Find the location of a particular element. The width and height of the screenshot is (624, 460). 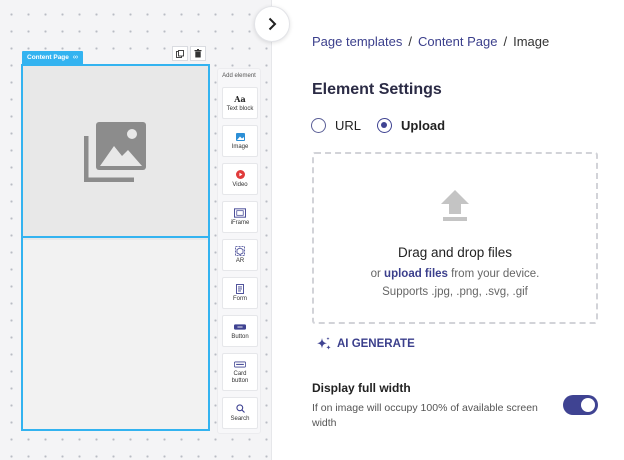

link-icon: ∞ is located at coordinates (75, 57).